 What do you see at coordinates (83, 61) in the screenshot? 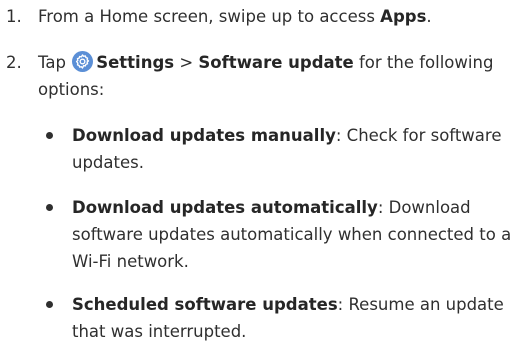
I see `settings-gear-icon` at bounding box center [83, 61].